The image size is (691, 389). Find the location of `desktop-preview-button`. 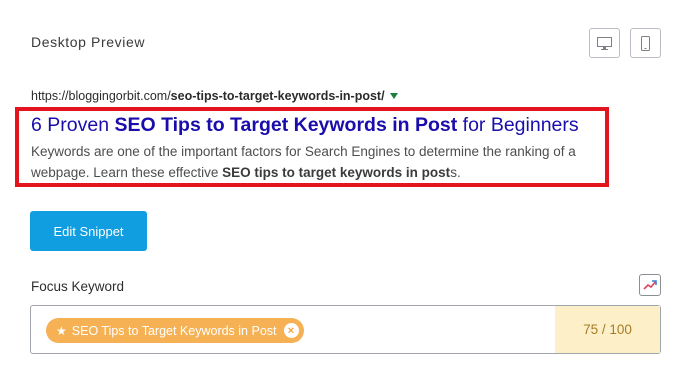

desktop-preview-button is located at coordinates (604, 43).